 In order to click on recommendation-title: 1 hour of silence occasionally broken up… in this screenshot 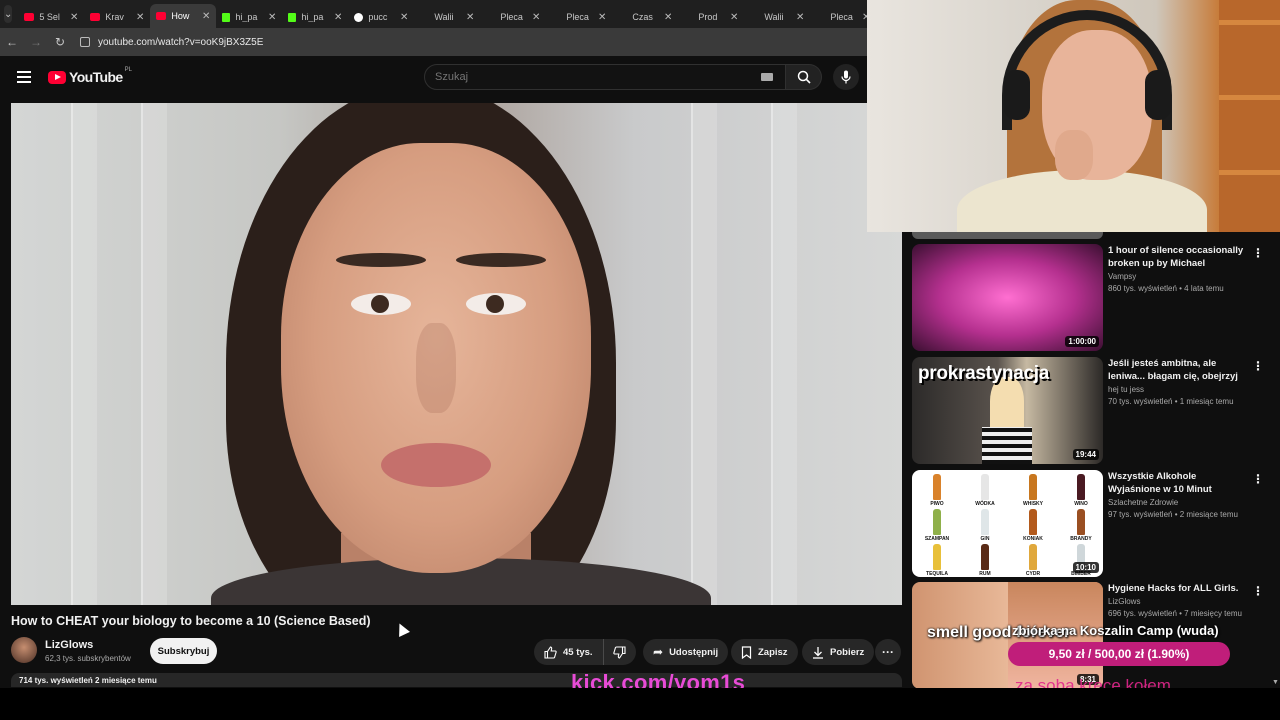, I will do `click(1178, 257)`.